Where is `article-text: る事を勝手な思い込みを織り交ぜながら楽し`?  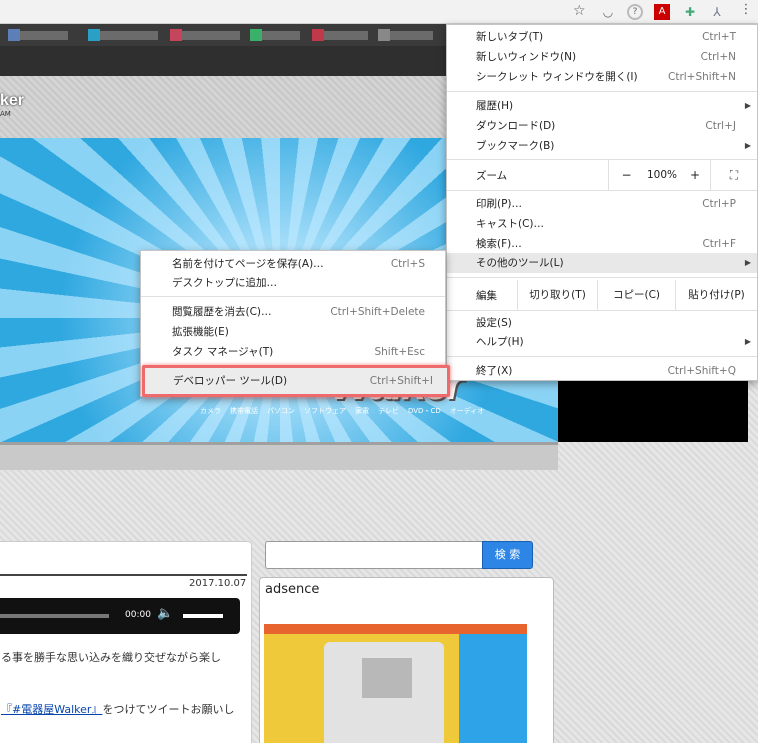 article-text: る事を勝手な思い込みを織り交ぜながら楽し is located at coordinates (111, 657).